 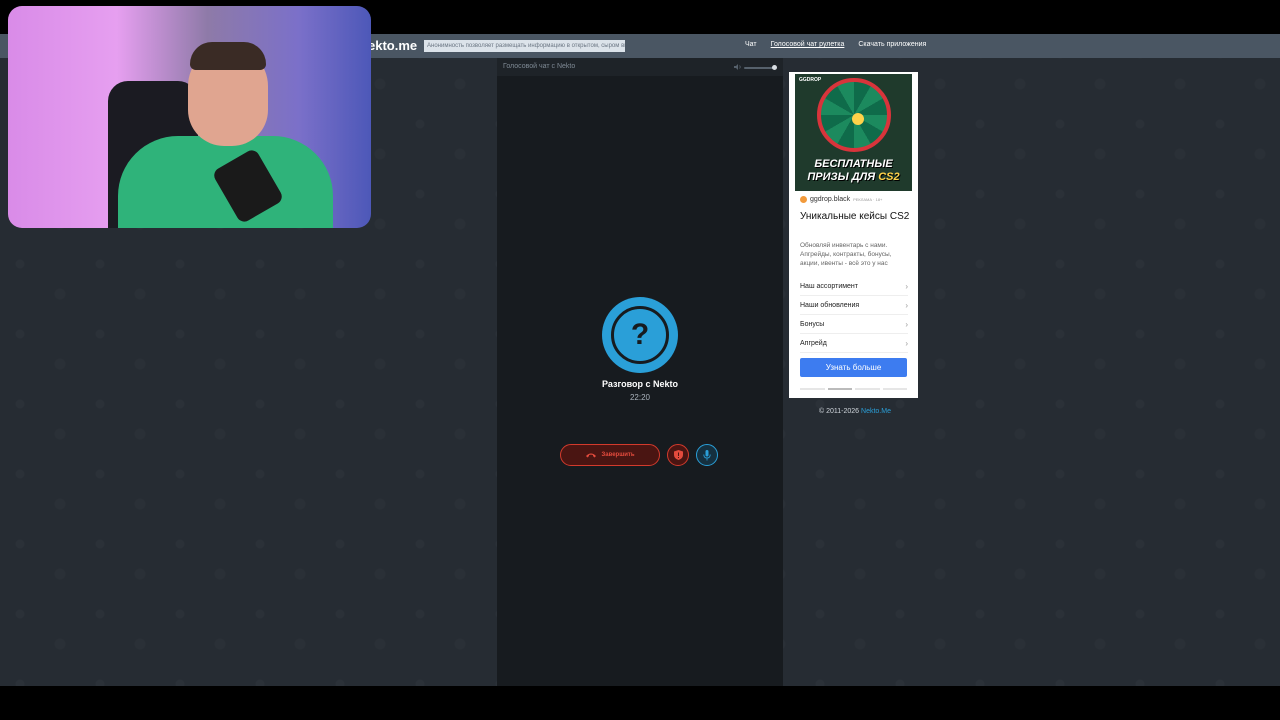 What do you see at coordinates (640, 397) in the screenshot?
I see `call-timer: 22:20` at bounding box center [640, 397].